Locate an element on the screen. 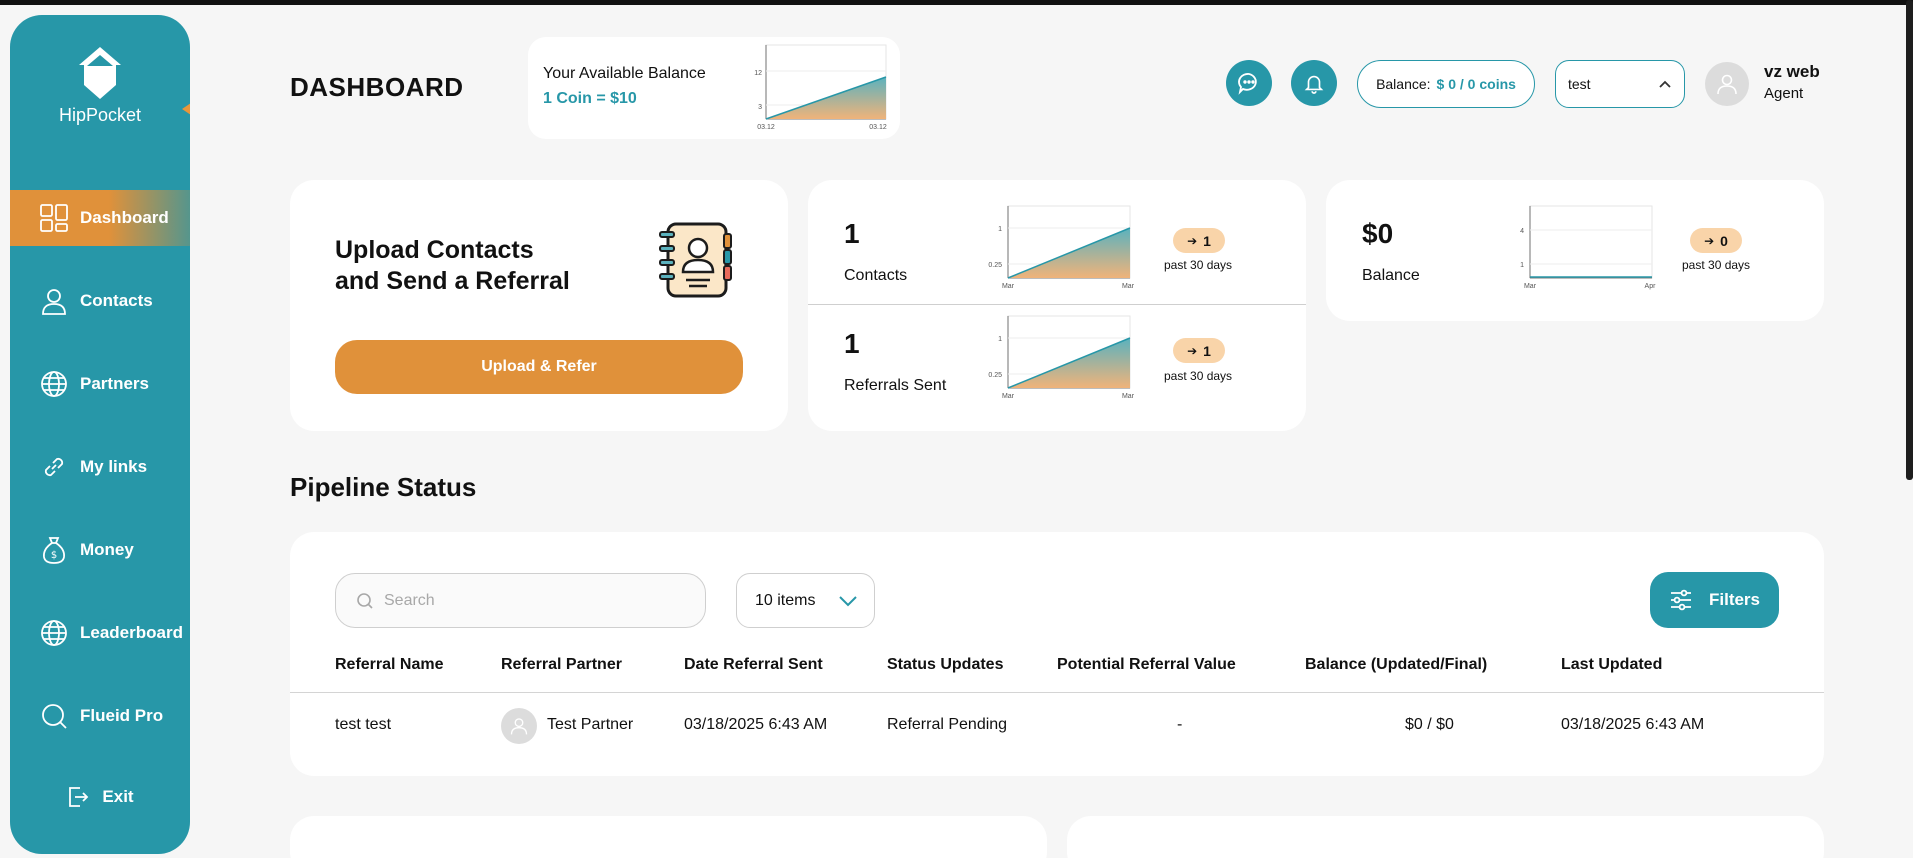 The height and width of the screenshot is (858, 1913). referrals-count: 1 is located at coordinates (852, 343).